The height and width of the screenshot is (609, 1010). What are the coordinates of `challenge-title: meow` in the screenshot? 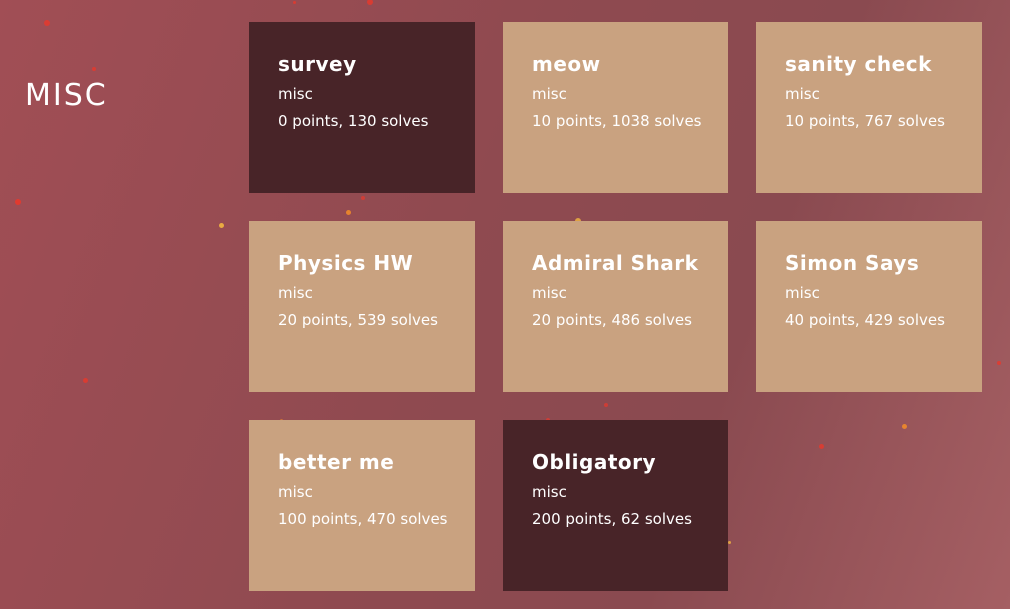 It's located at (566, 64).